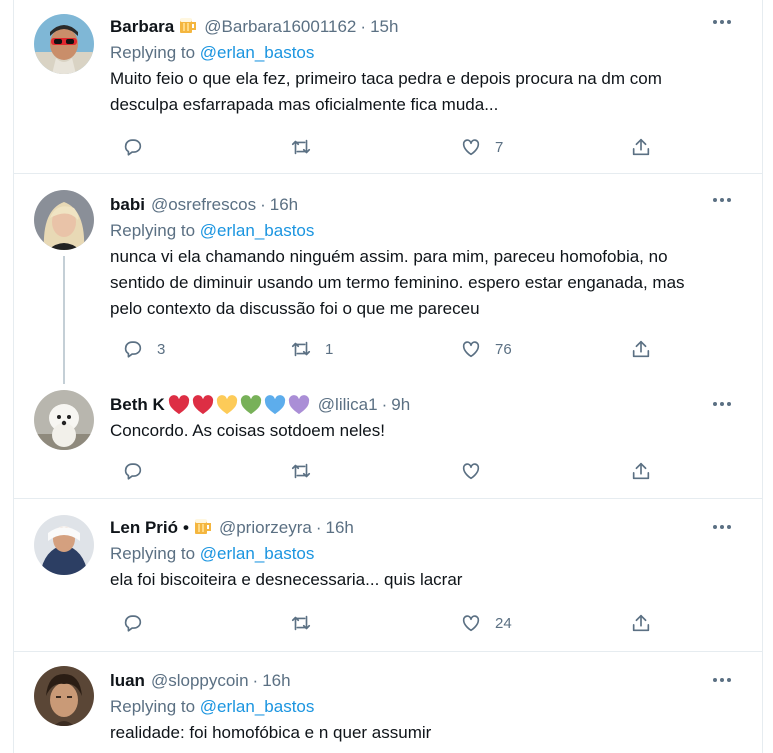 Image resolution: width=773 pixels, height=753 pixels. What do you see at coordinates (186, 527) in the screenshot?
I see `name-suffix: •` at bounding box center [186, 527].